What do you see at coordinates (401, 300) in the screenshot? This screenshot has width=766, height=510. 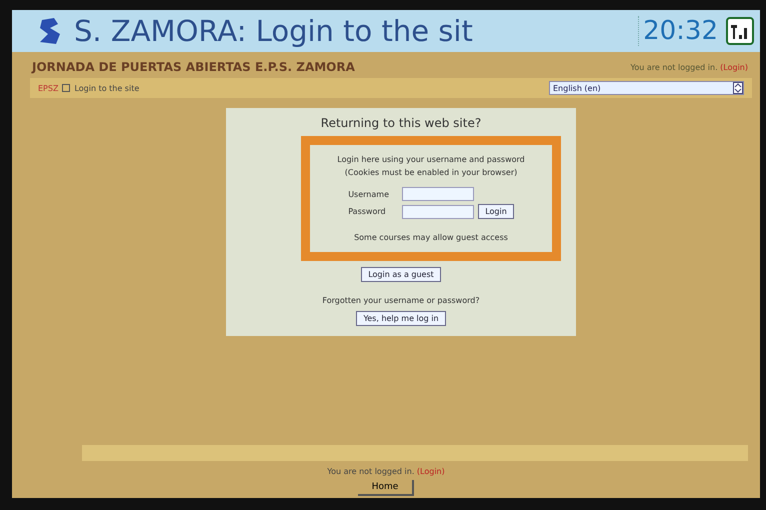 I see `forgot-question: Forgotten your username or password?` at bounding box center [401, 300].